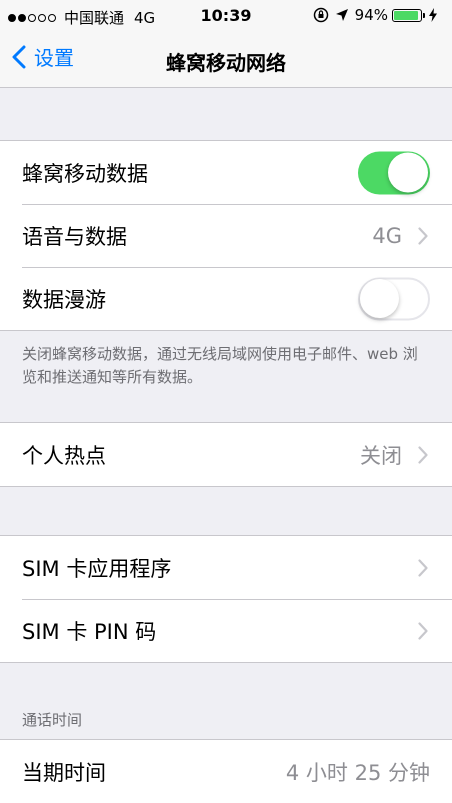  What do you see at coordinates (371, 15) in the screenshot?
I see `battery-percent: 94%` at bounding box center [371, 15].